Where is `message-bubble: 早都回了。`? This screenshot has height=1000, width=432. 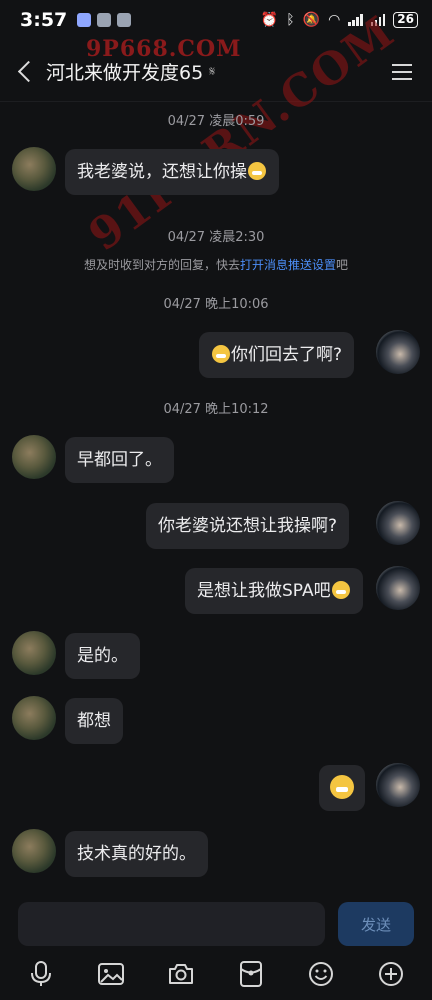
message-bubble: 早都回了。 is located at coordinates (119, 460).